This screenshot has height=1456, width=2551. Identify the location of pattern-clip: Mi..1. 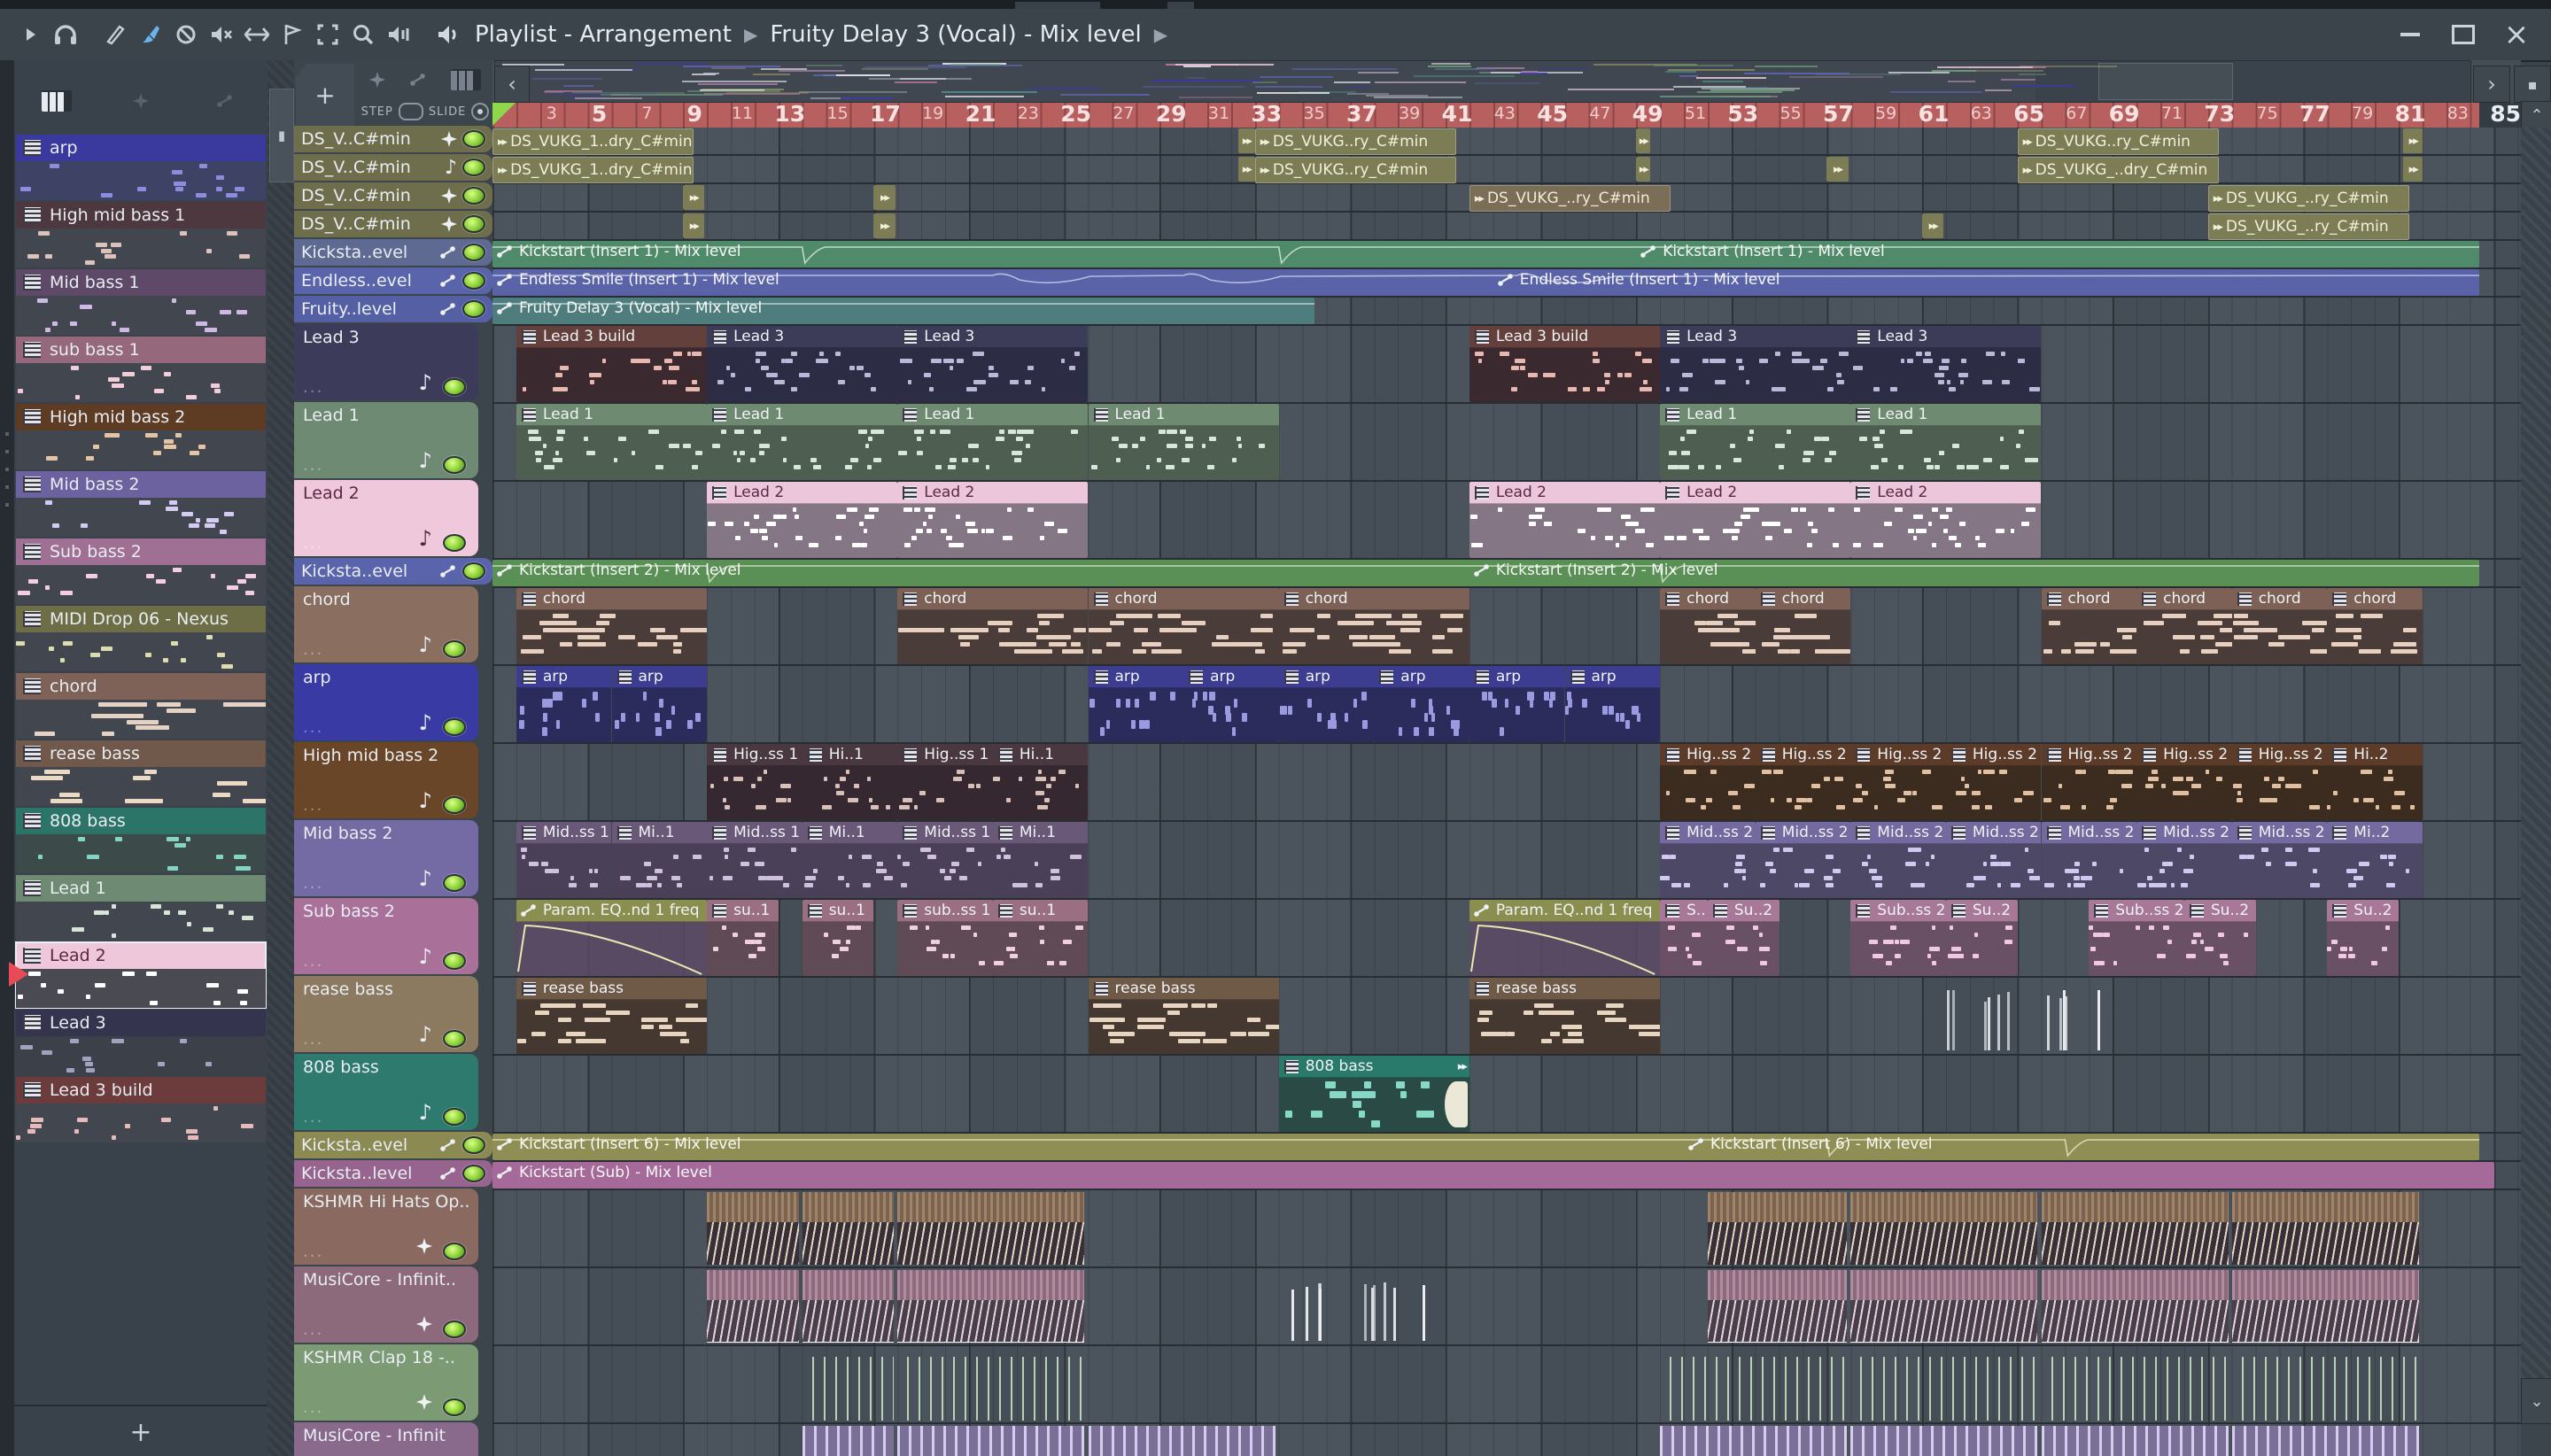
(659, 860).